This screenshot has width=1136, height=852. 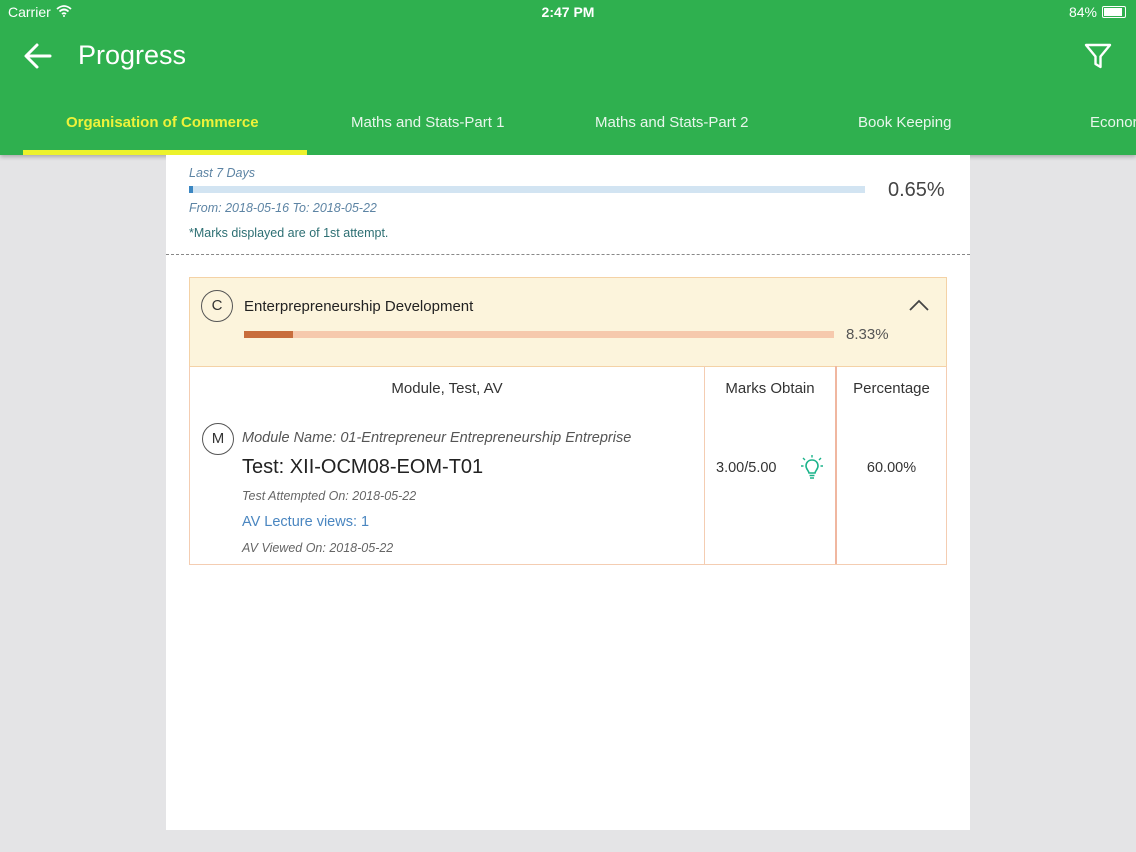 What do you see at coordinates (568, 254) in the screenshot?
I see `dashed-divider` at bounding box center [568, 254].